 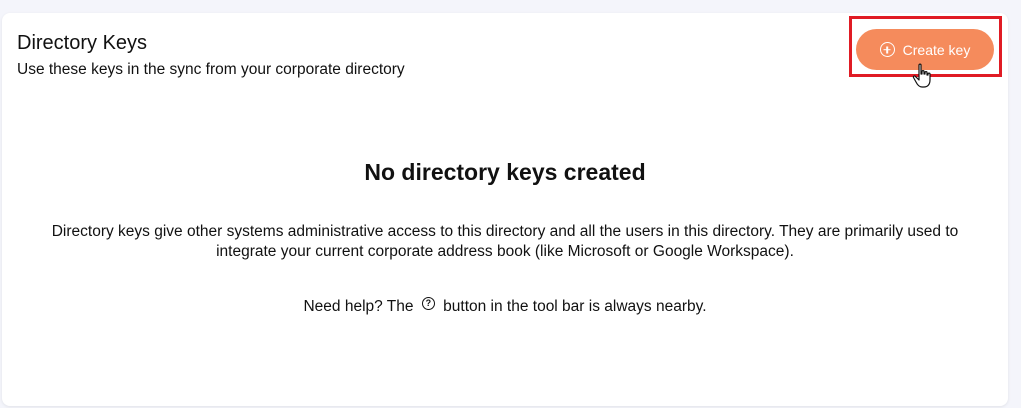 What do you see at coordinates (575, 306) in the screenshot?
I see `help-hint-suffix: button in the tool bar is always nearby.` at bounding box center [575, 306].